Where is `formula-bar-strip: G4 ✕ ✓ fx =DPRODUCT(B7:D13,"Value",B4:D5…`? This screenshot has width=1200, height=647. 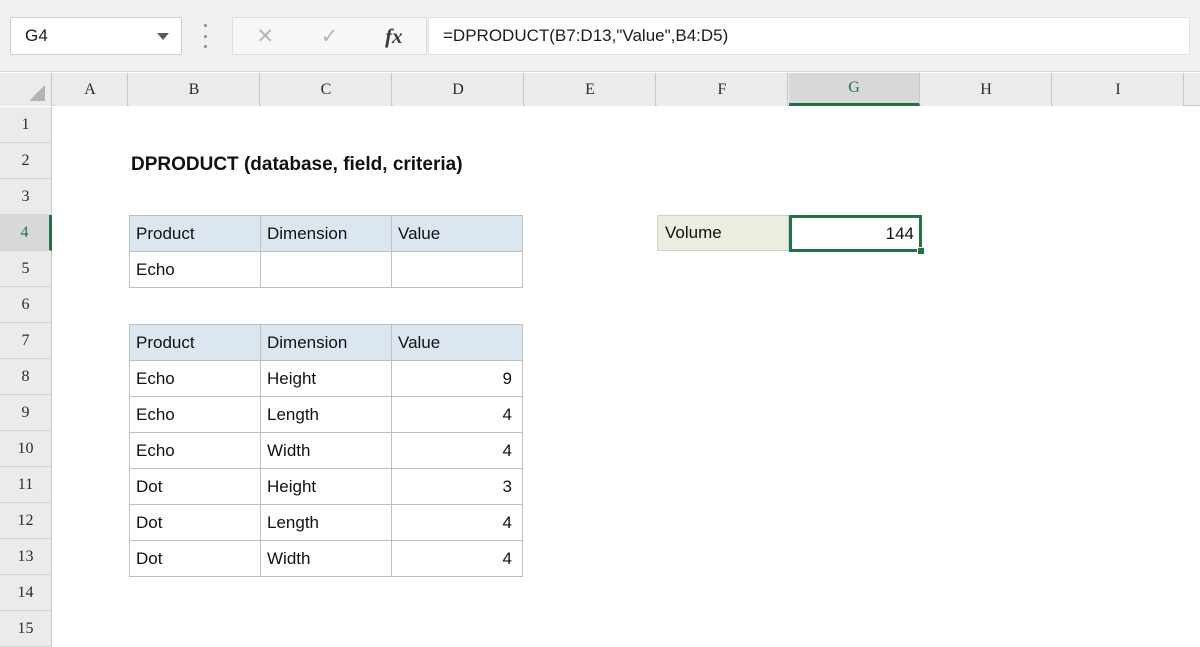 formula-bar-strip: G4 ✕ ✓ fx =DPRODUCT(B7:D13,"Value",B4:D5… is located at coordinates (600, 36).